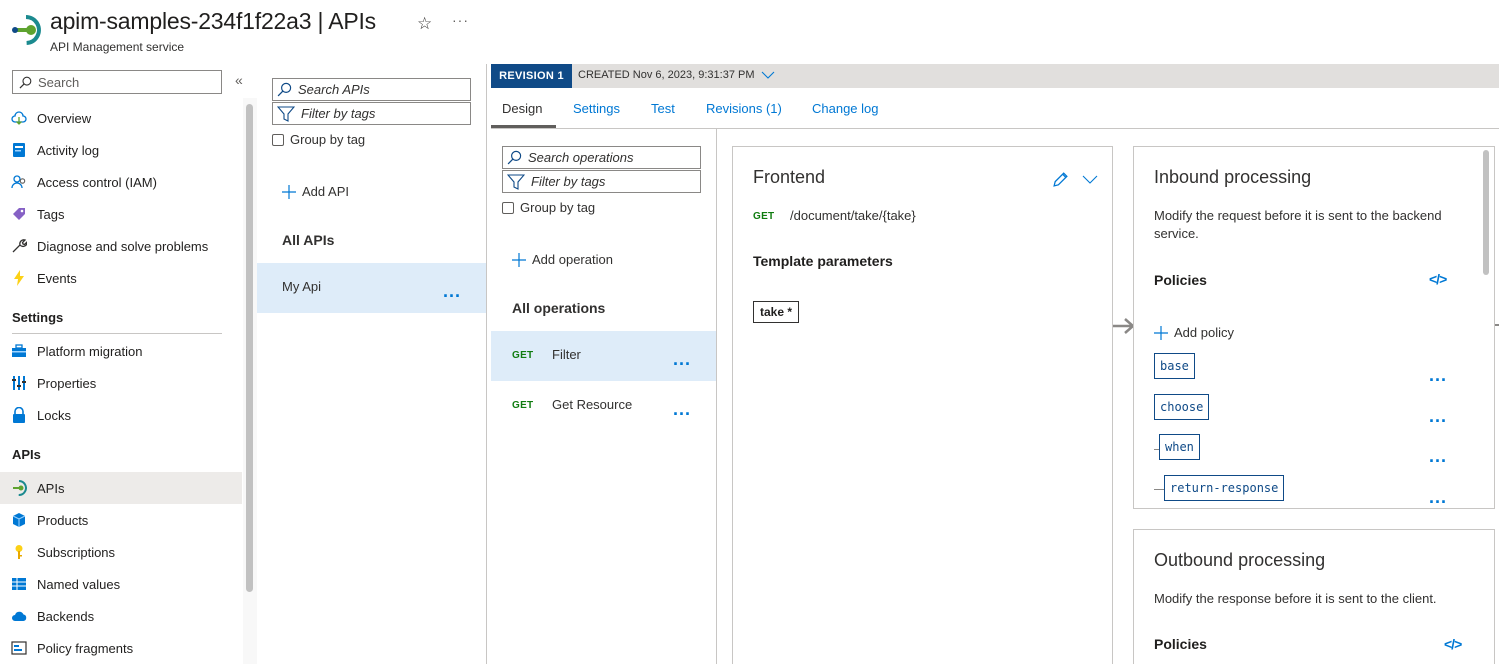 The image size is (1499, 664). I want to click on tab-design: Design, so click(522, 108).